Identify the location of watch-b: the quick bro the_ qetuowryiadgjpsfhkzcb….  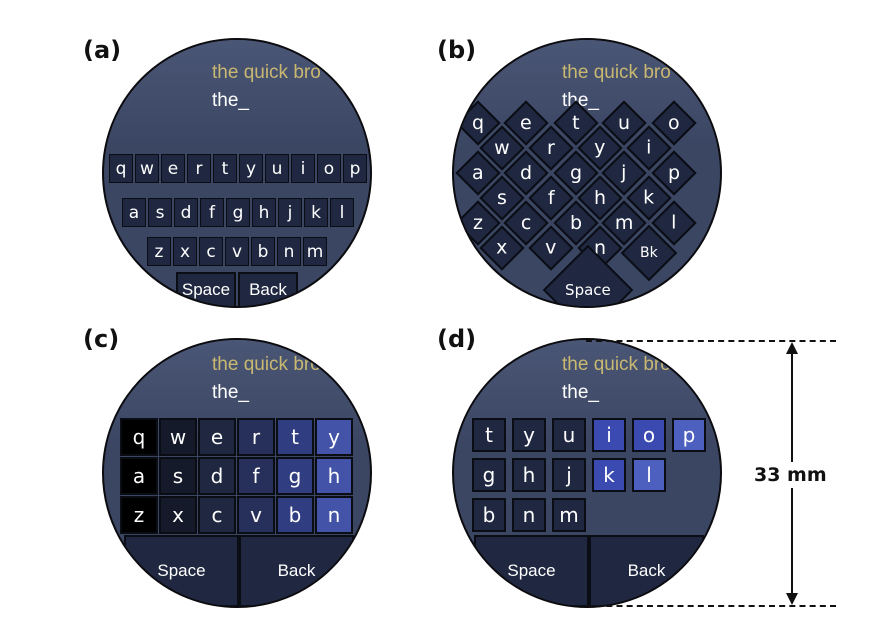
(587, 173).